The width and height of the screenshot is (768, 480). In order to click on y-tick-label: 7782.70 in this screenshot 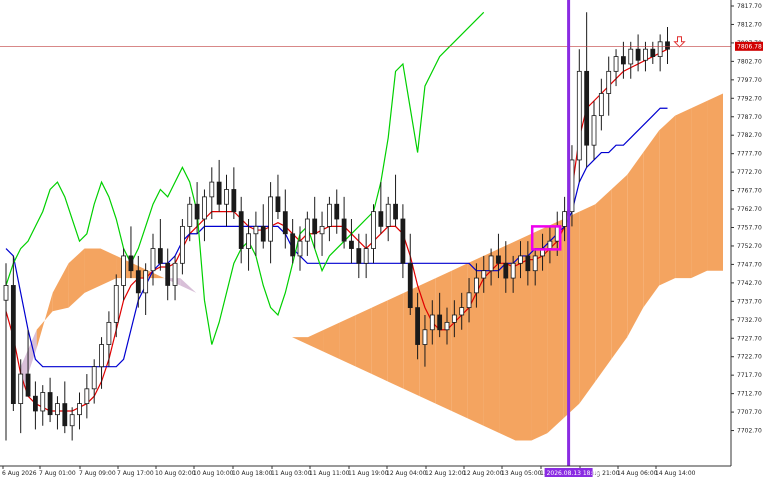, I will do `click(749, 135)`.